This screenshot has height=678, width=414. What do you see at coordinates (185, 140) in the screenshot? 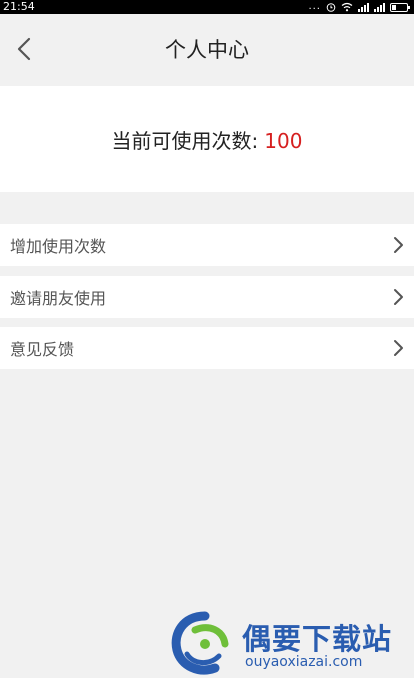
I see `usage-label: 当前可使用次数:` at bounding box center [185, 140].